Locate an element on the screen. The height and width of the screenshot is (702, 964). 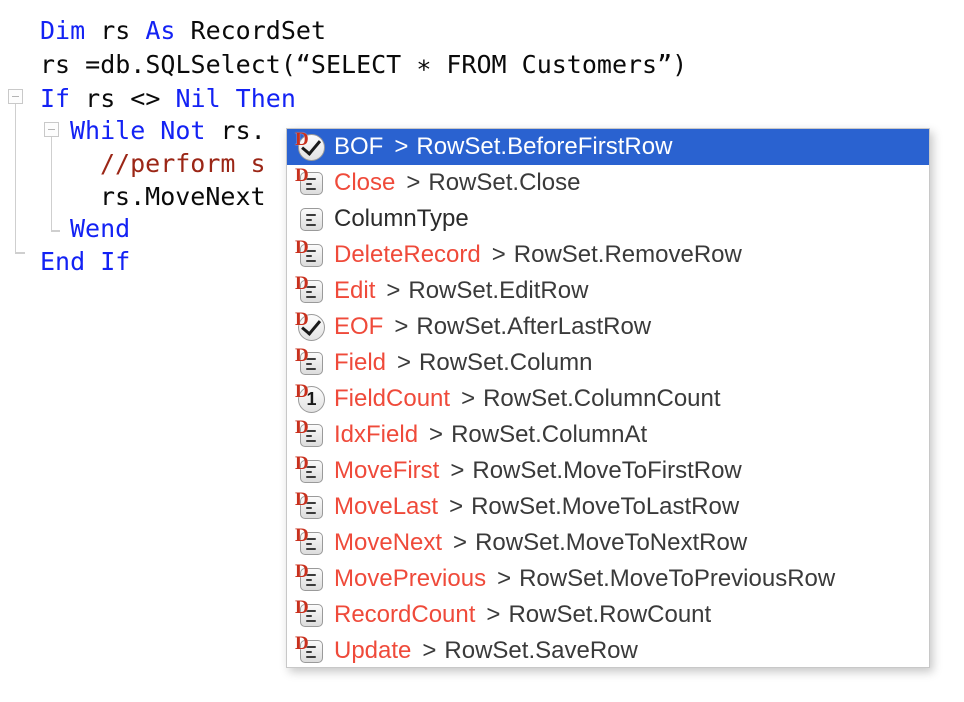
fold-toggle-if is located at coordinates (15, 96).